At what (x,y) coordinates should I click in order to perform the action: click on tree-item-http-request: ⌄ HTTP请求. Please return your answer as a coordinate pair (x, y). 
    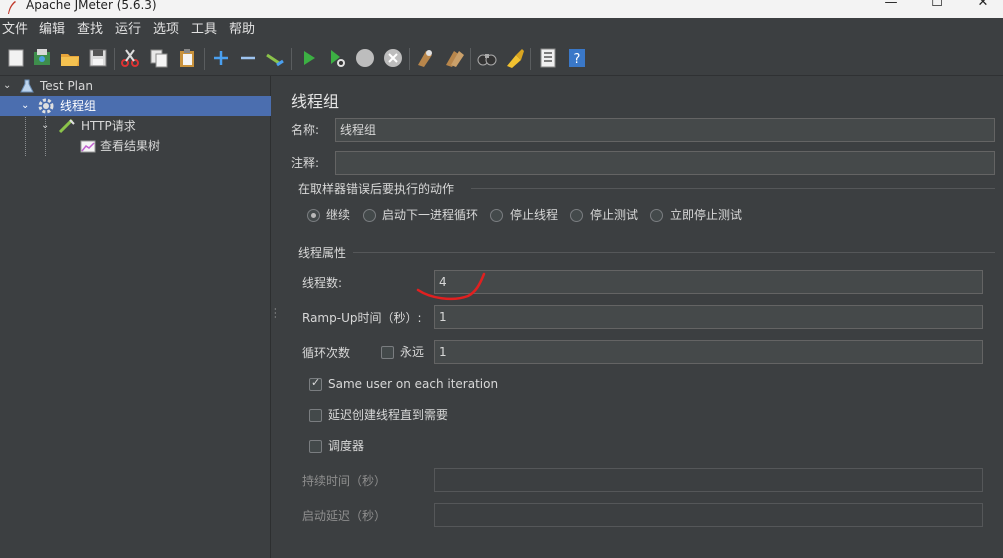
    Looking at the image, I should click on (135, 126).